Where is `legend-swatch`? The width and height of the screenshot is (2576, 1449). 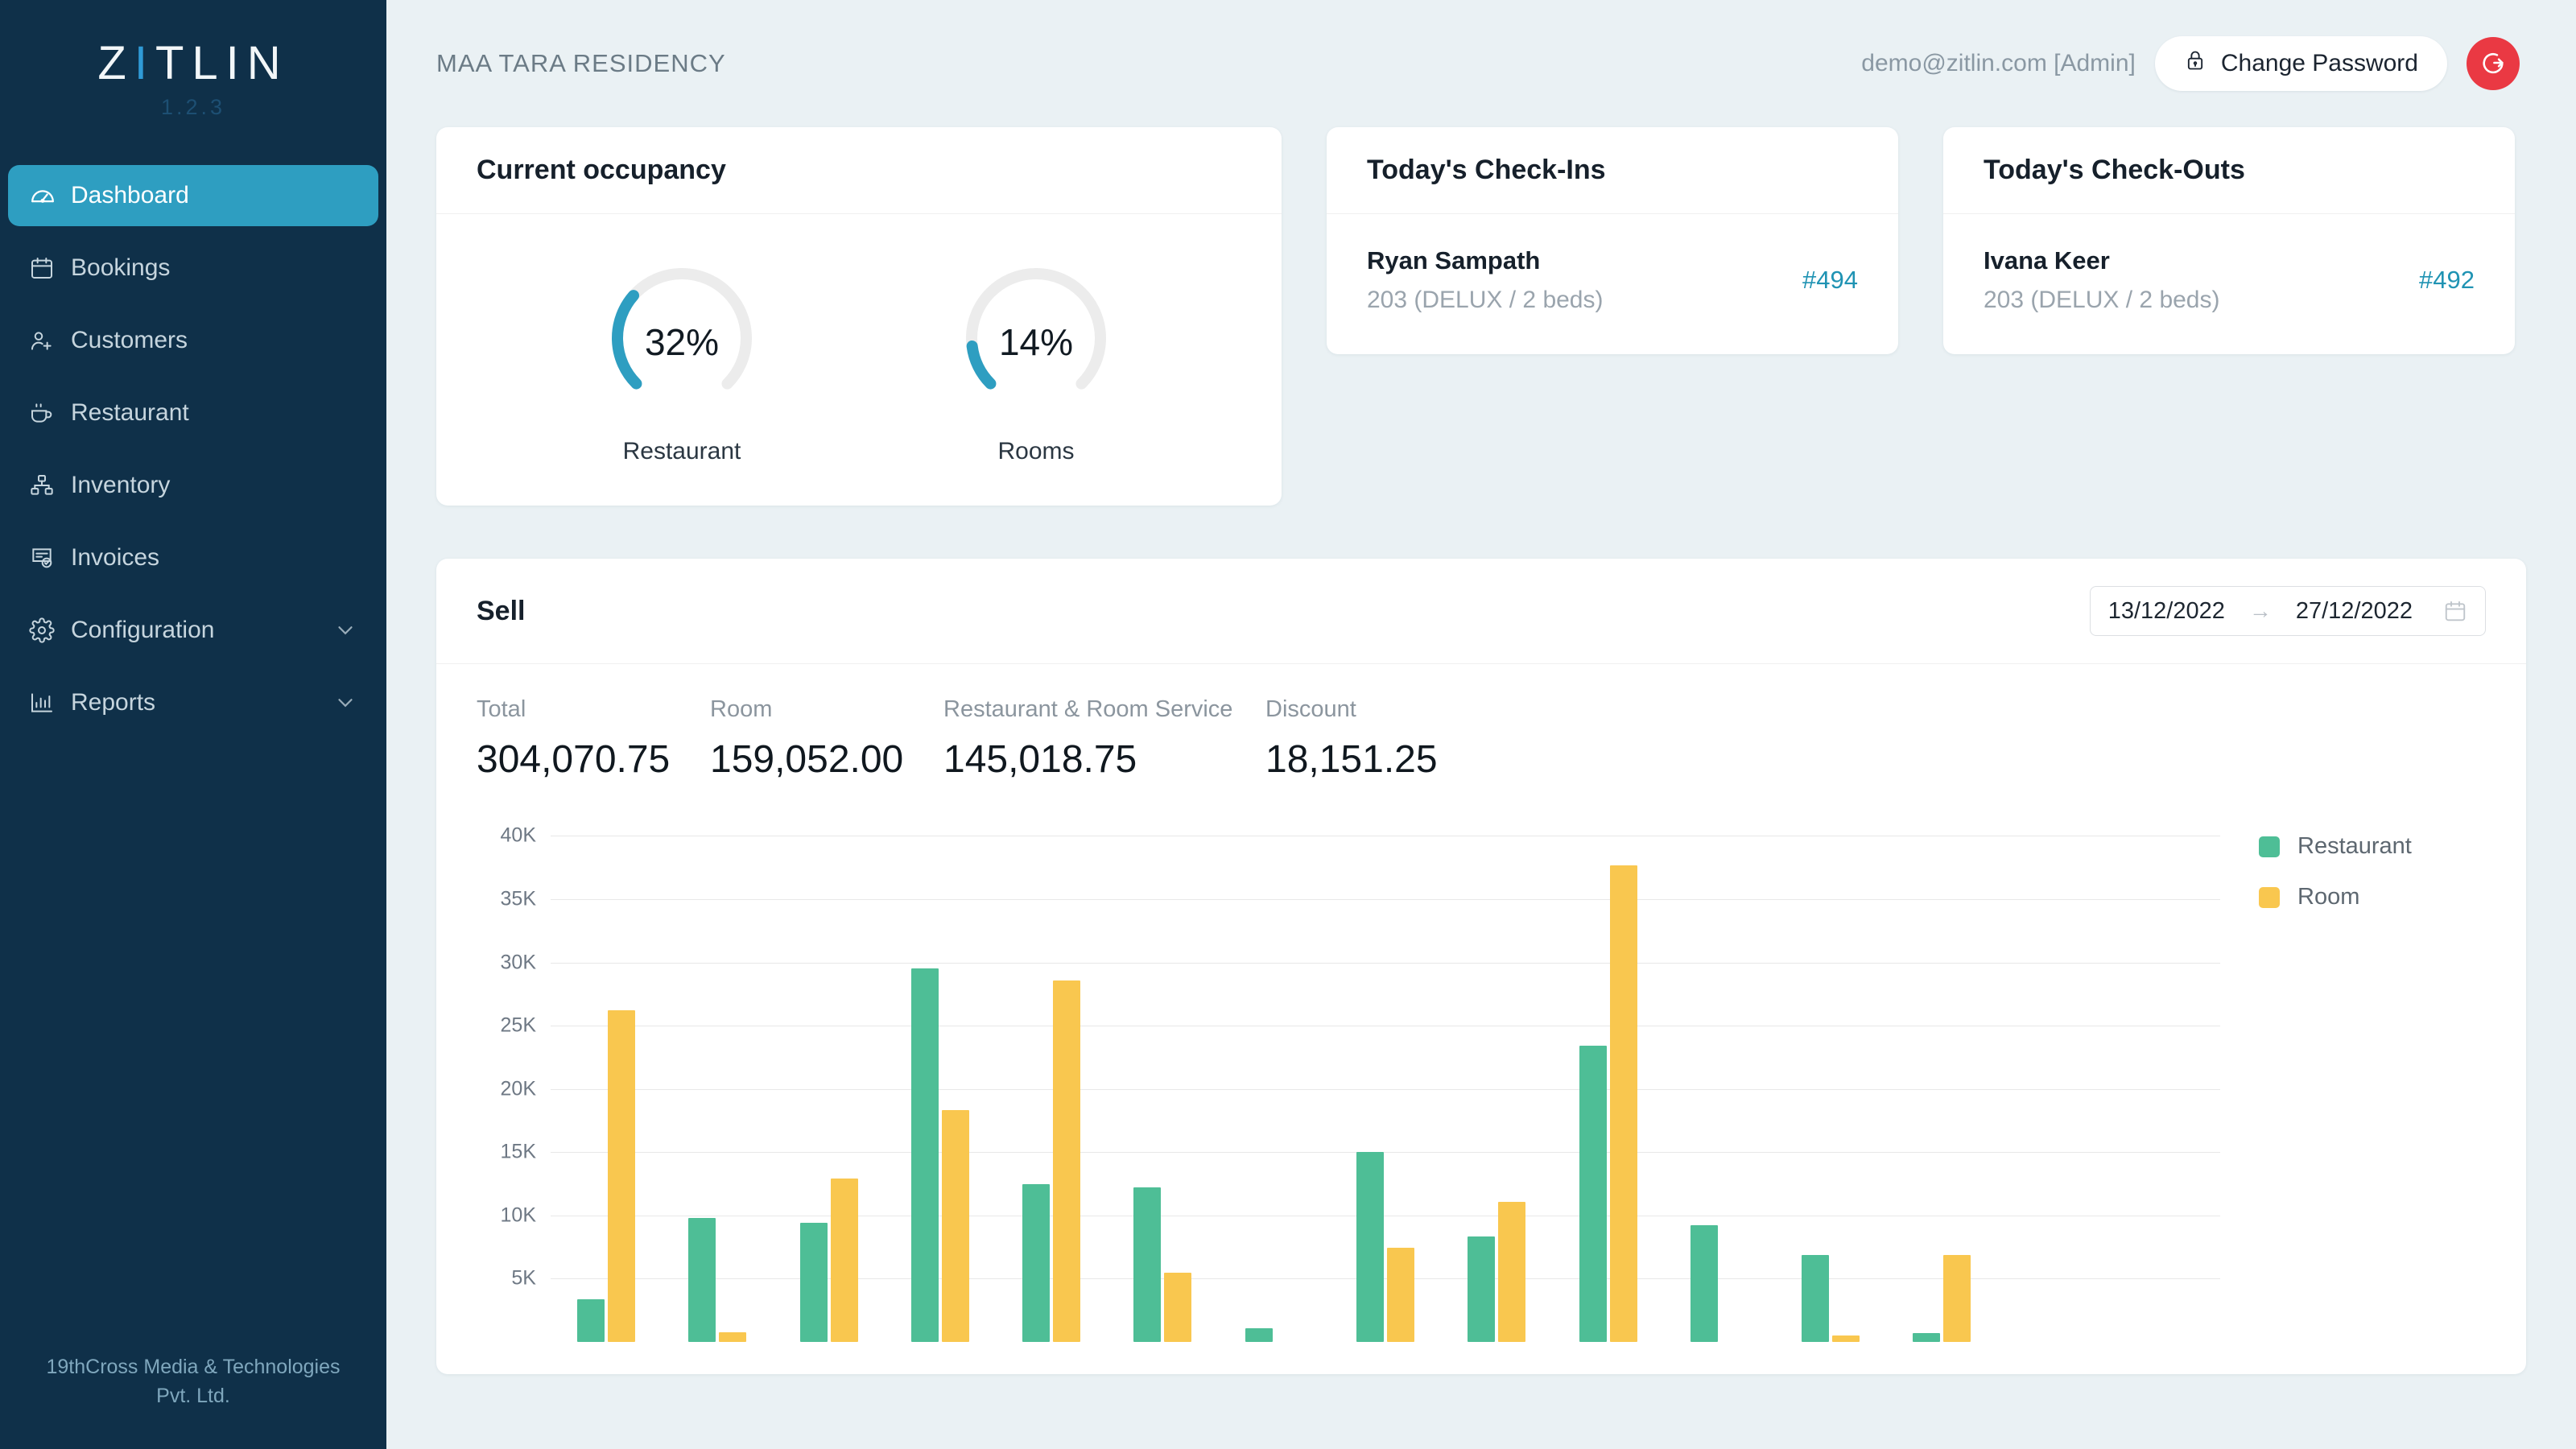 legend-swatch is located at coordinates (2269, 846).